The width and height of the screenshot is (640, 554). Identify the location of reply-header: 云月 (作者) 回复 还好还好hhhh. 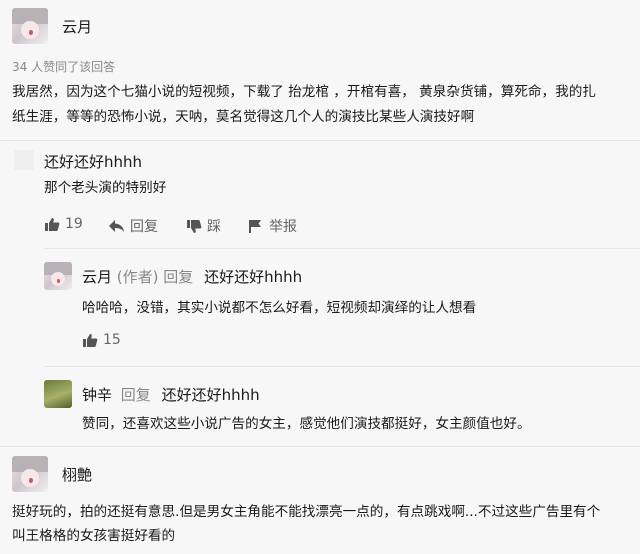
(192, 276).